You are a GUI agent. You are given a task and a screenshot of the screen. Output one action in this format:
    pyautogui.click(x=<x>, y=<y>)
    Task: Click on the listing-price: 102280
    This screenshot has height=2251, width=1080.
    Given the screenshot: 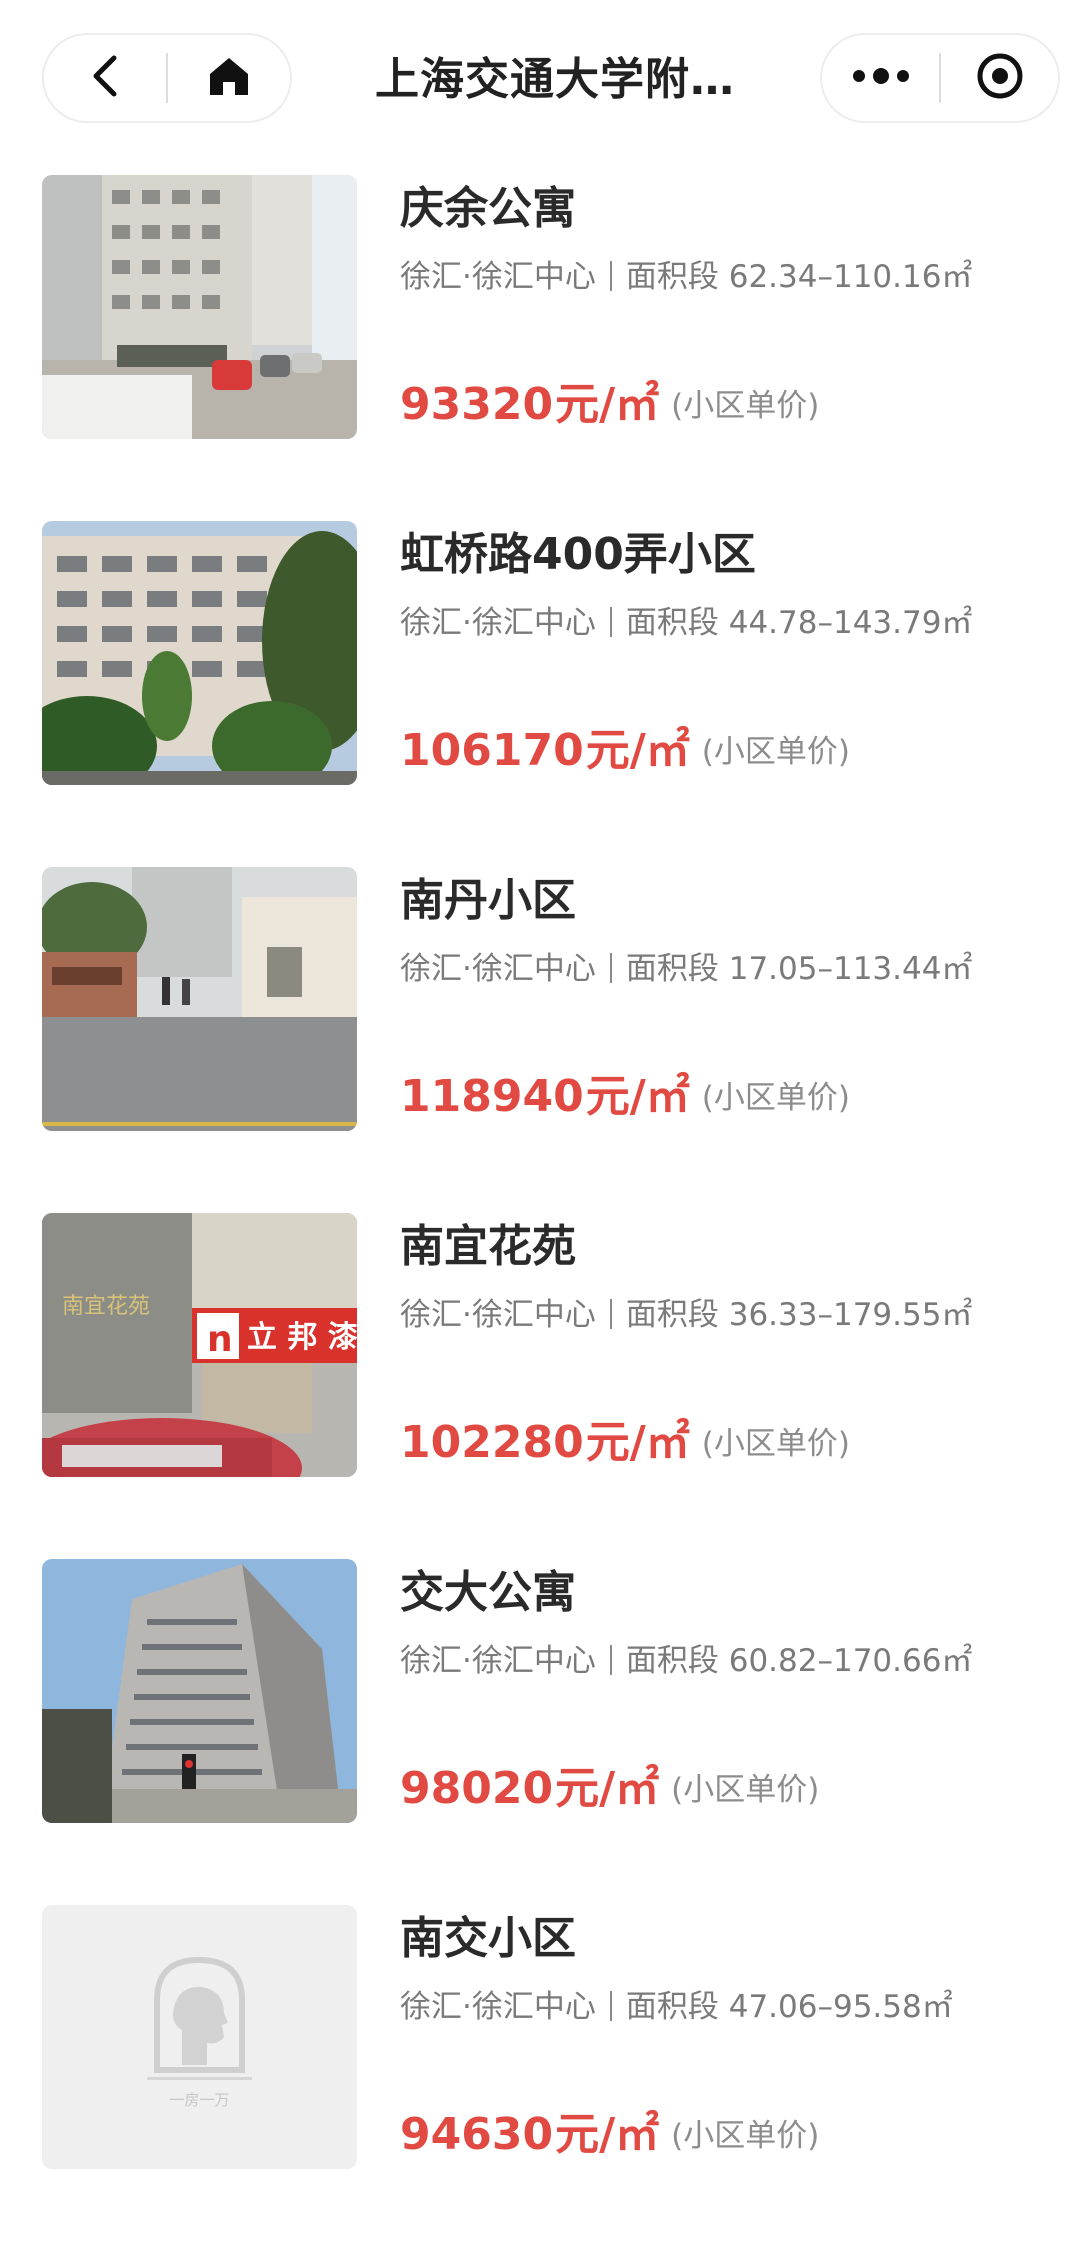 What is the action you would take?
    pyautogui.click(x=492, y=1442)
    